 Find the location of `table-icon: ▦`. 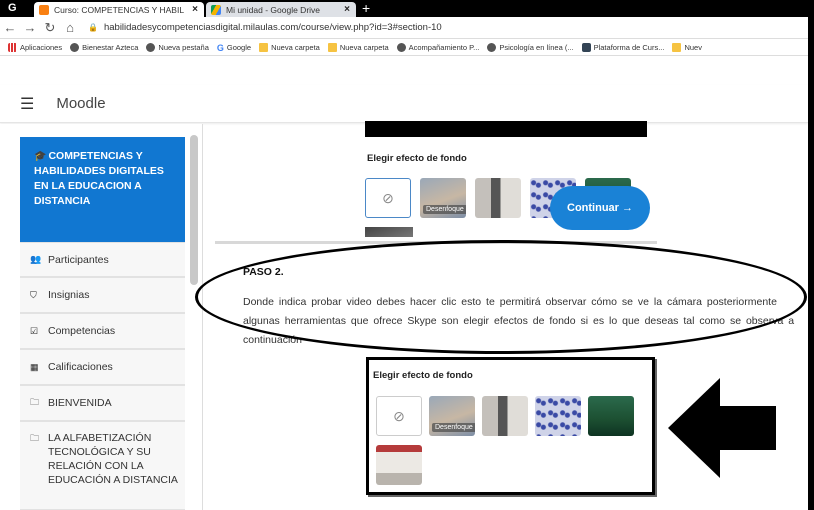

table-icon: ▦ is located at coordinates (34, 366).